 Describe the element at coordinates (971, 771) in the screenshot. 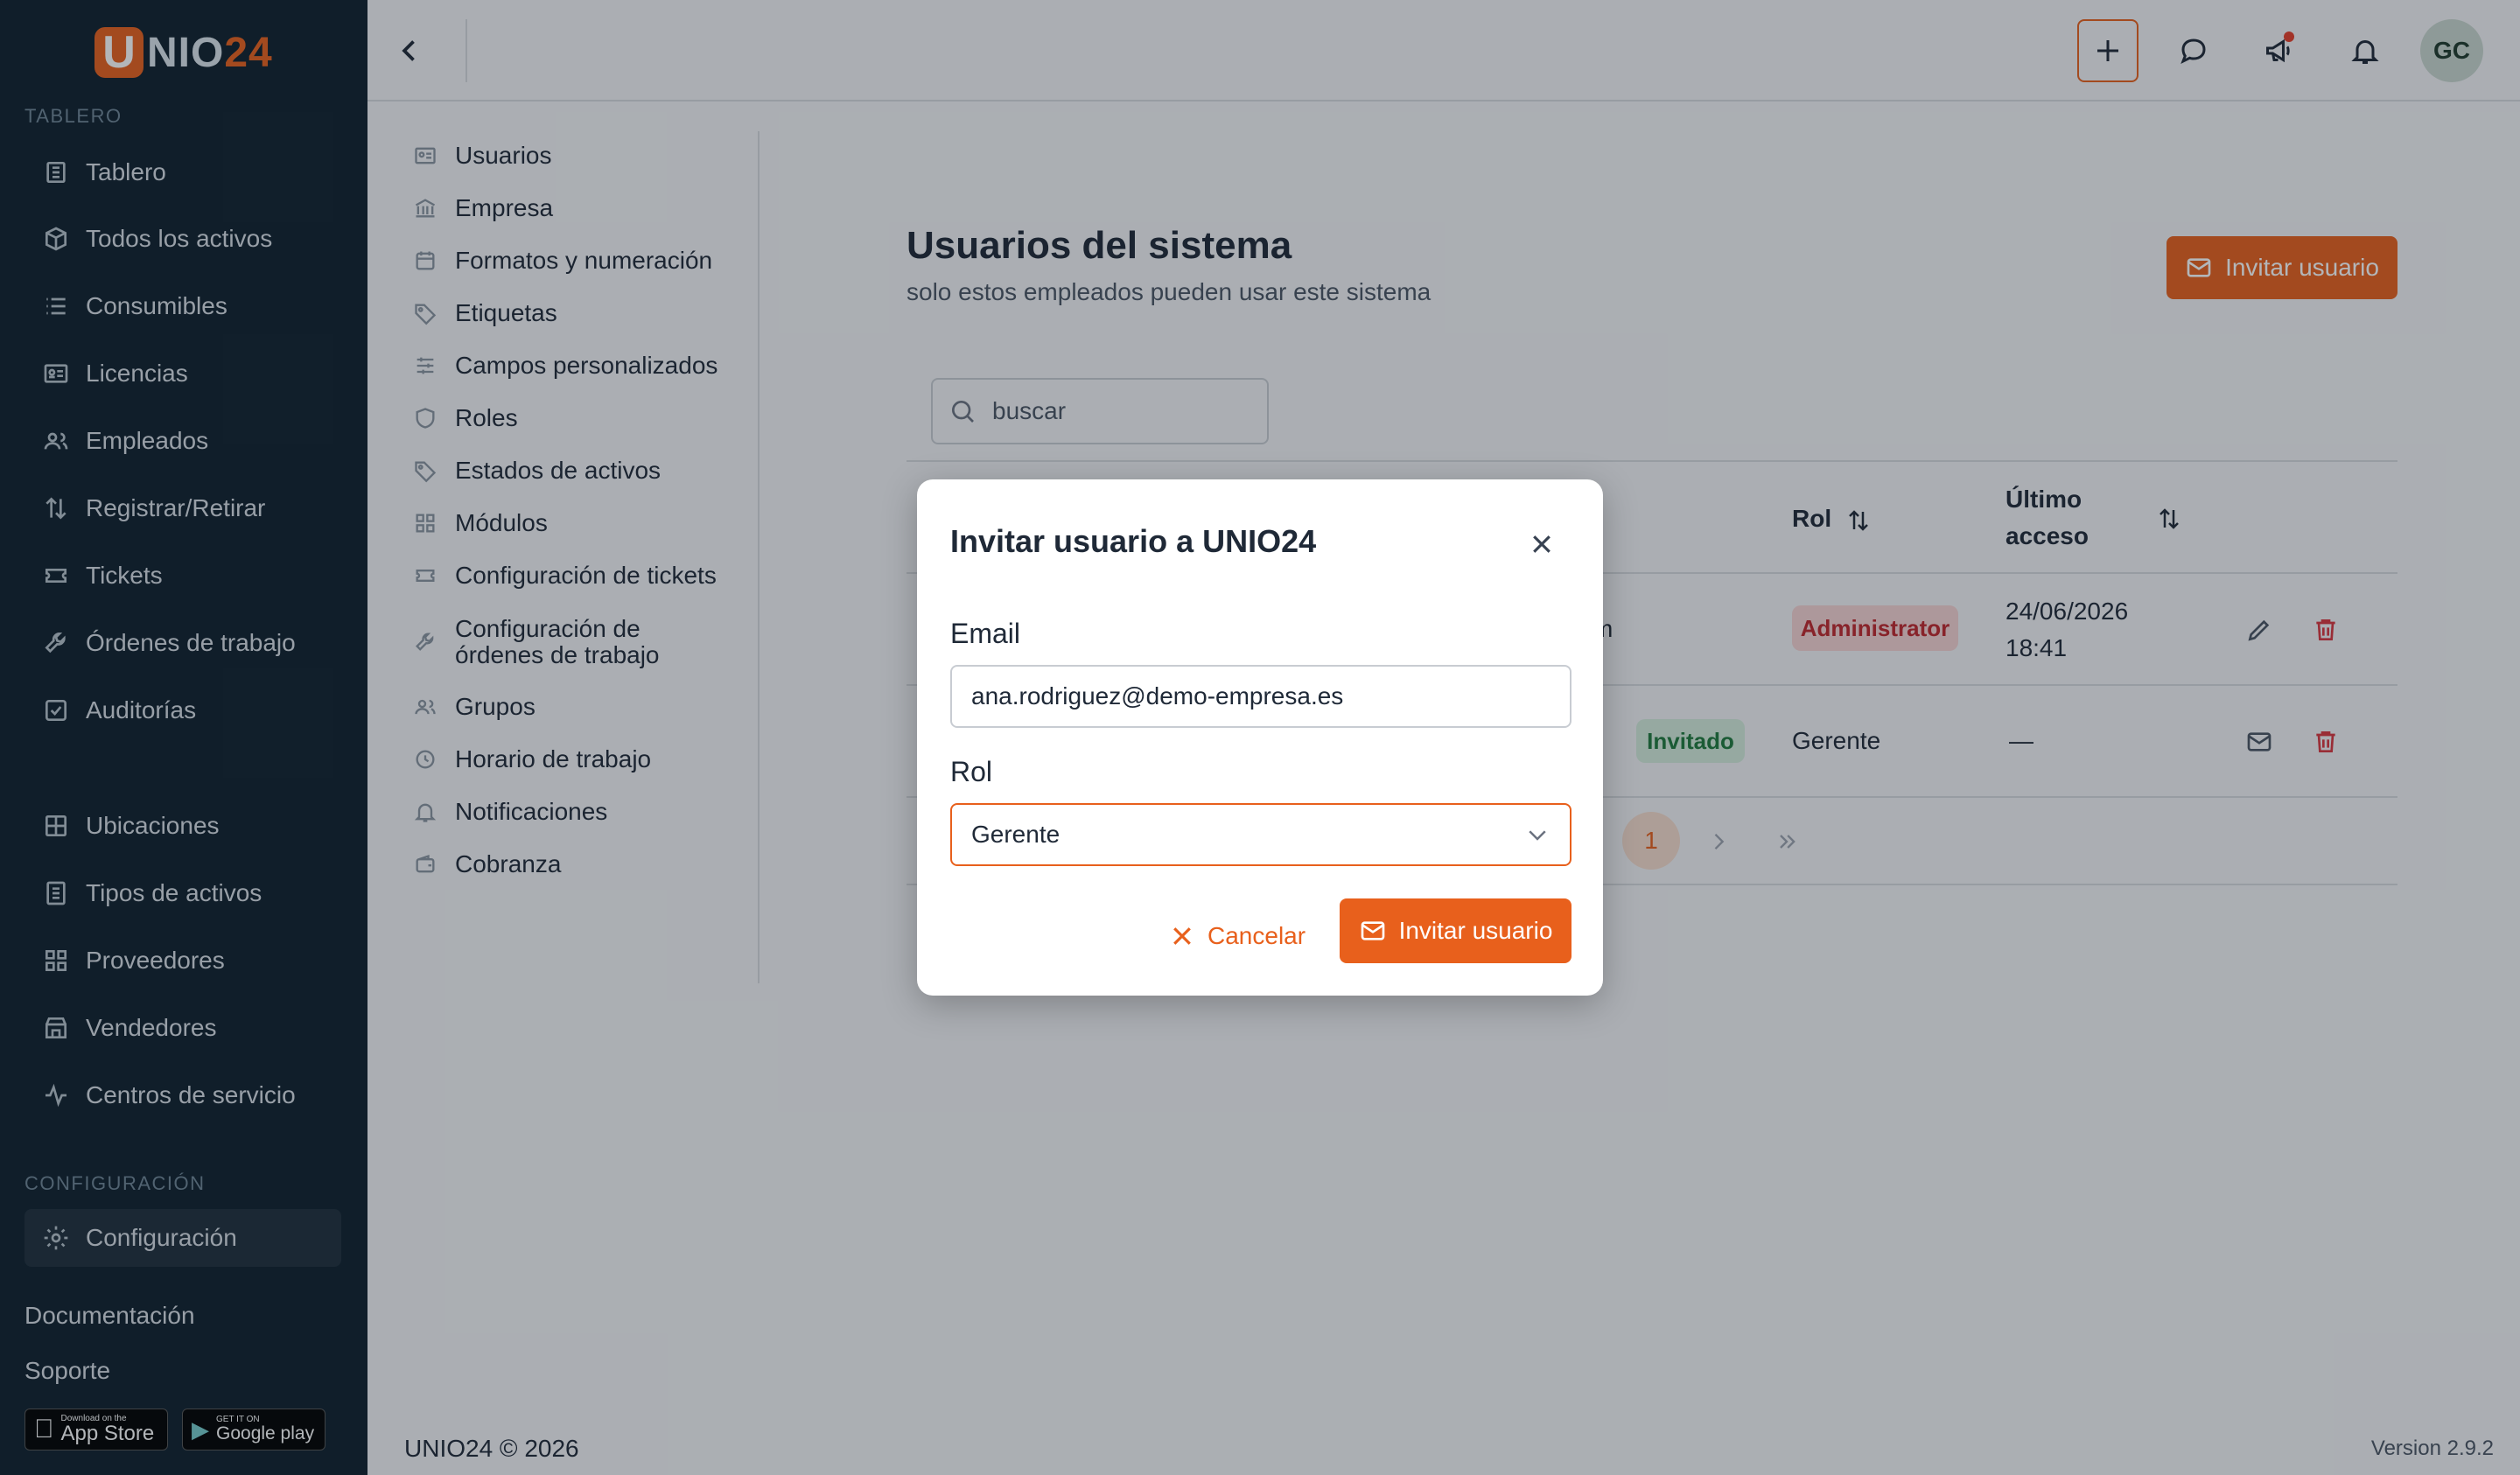

I see `role-label: Rol` at that location.